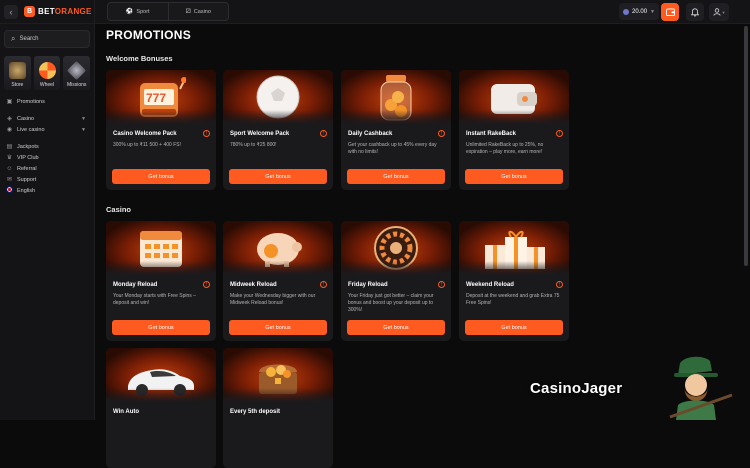 This screenshot has height=468, width=750. I want to click on sidebar-item-label: VIP Club, so click(28, 157).